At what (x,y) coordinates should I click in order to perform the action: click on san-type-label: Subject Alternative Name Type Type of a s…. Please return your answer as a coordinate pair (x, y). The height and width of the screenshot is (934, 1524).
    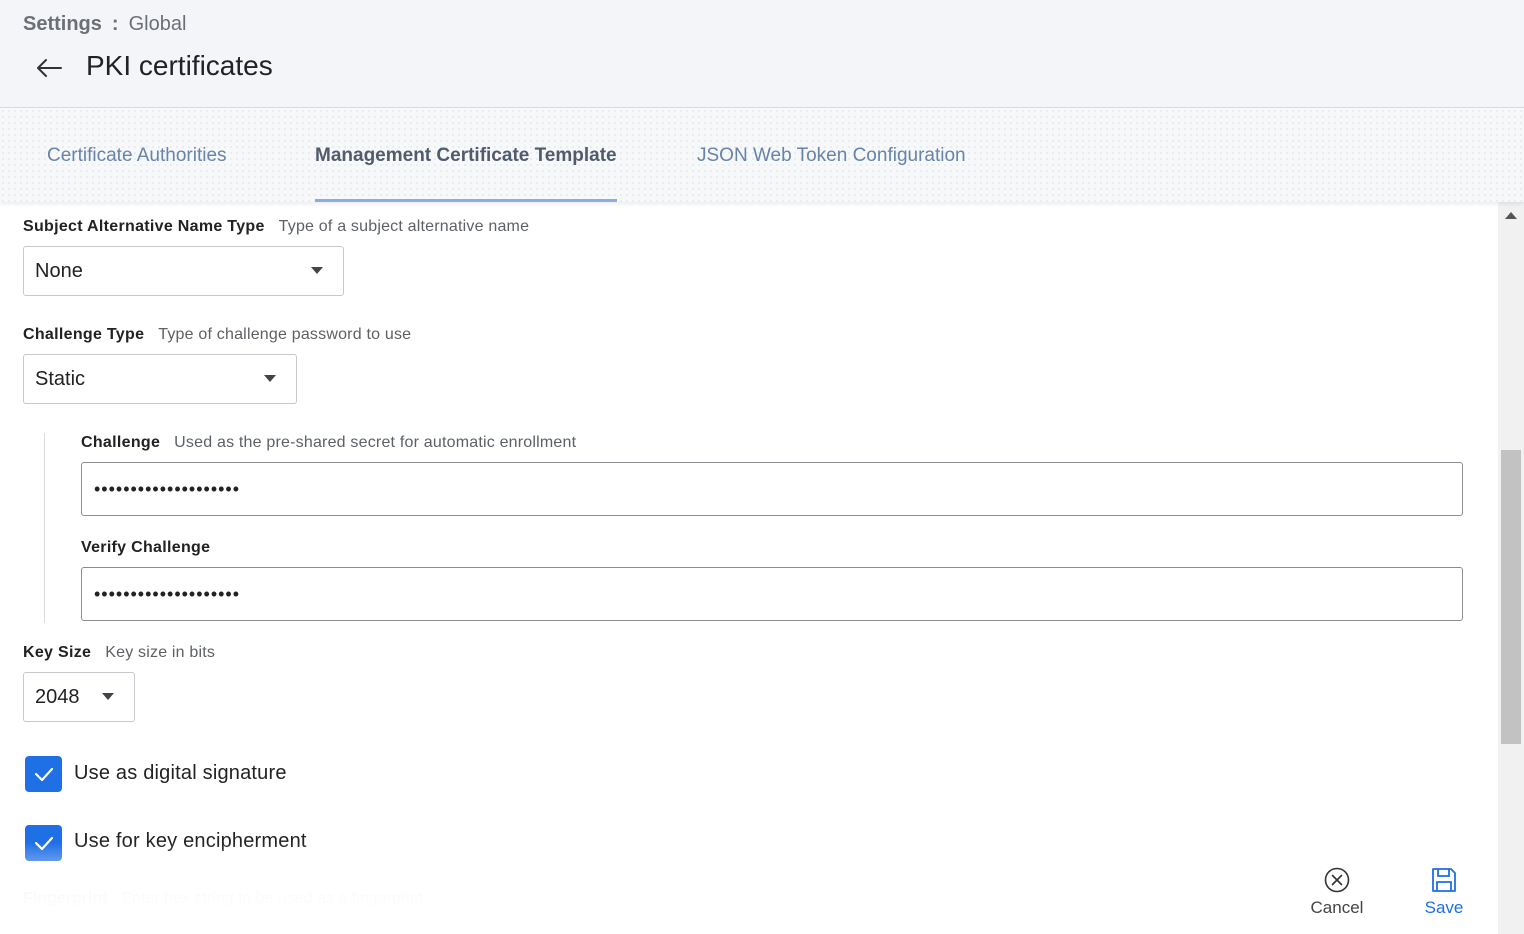
    Looking at the image, I should click on (276, 227).